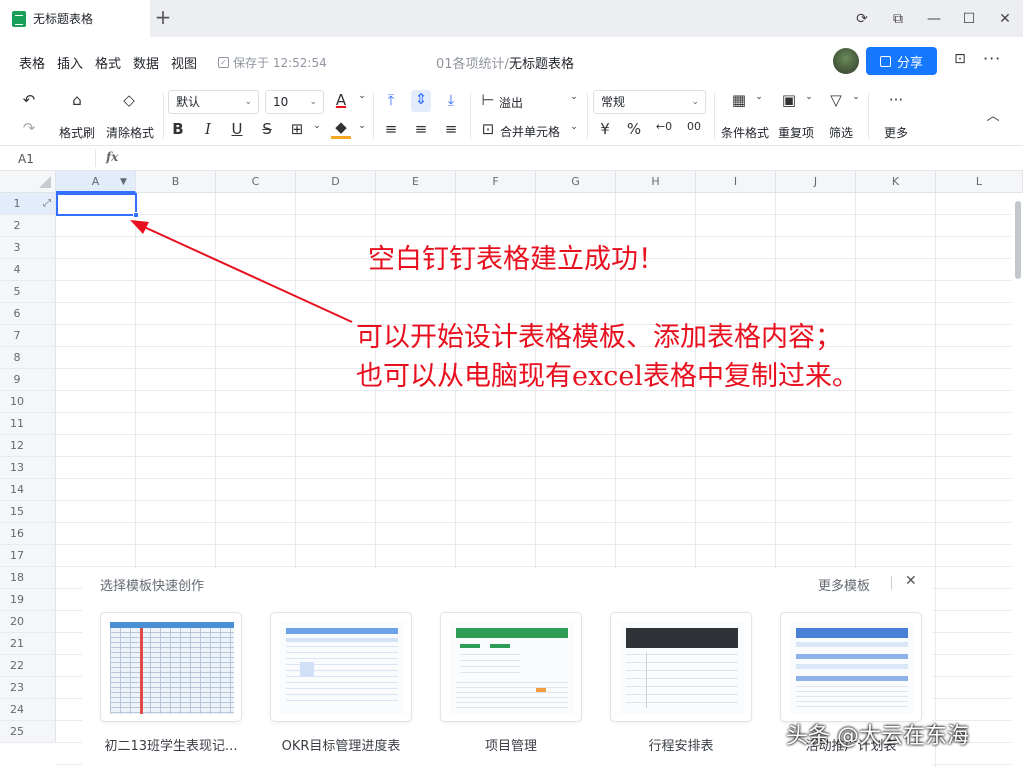  Describe the element at coordinates (152, 586) in the screenshot. I see `template-panel-title: 选择模板快速创作` at that location.